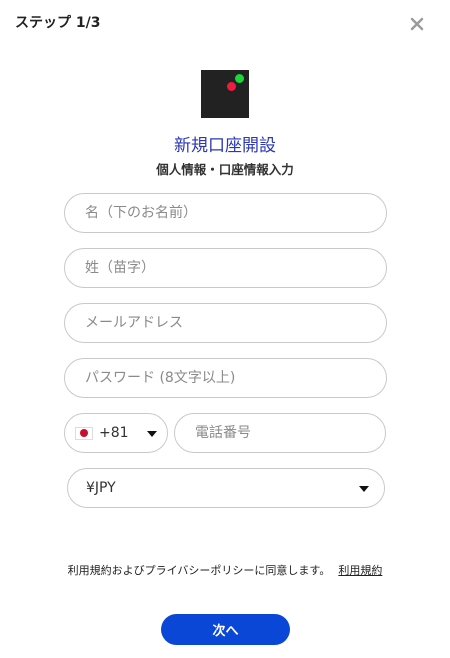 The image size is (450, 658). I want to click on step-indicator: ステップ 1/3, so click(58, 23).